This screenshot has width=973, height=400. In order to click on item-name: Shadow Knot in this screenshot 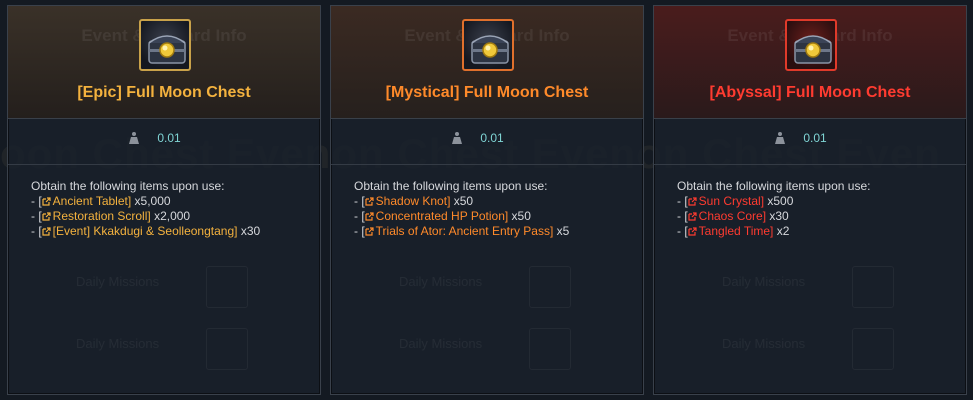, I will do `click(411, 201)`.